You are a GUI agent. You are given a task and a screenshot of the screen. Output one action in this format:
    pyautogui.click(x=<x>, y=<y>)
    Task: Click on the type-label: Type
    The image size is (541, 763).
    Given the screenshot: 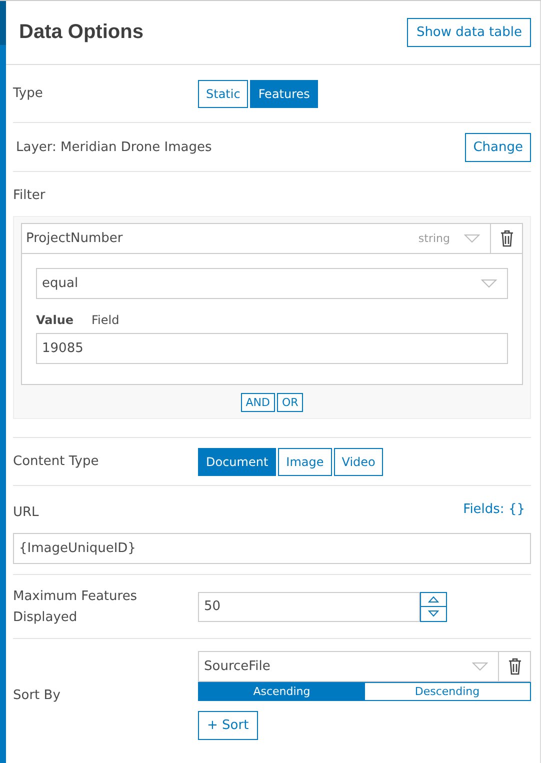 What is the action you would take?
    pyautogui.click(x=28, y=94)
    